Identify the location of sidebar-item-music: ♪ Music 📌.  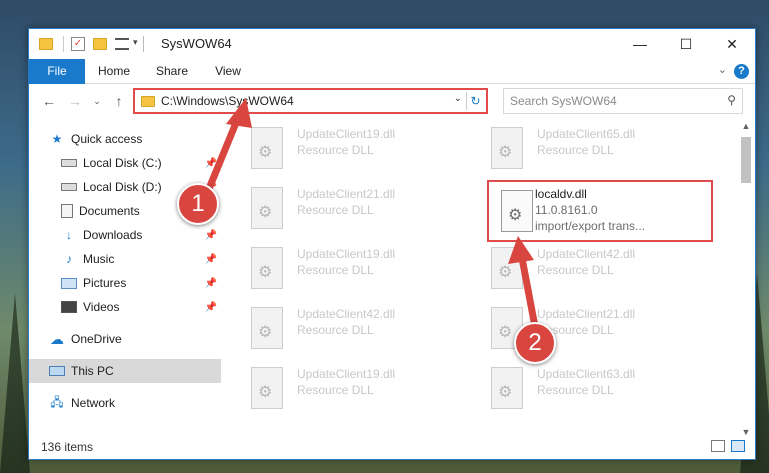
(125, 259).